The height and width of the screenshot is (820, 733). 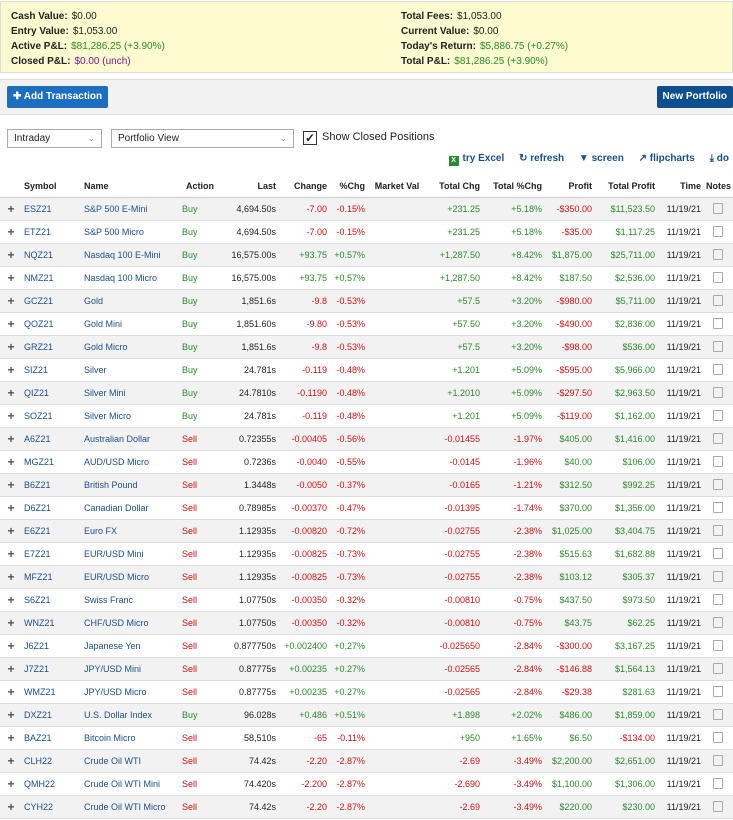 I want to click on symbol-cell: QOZ21, so click(x=52, y=324).